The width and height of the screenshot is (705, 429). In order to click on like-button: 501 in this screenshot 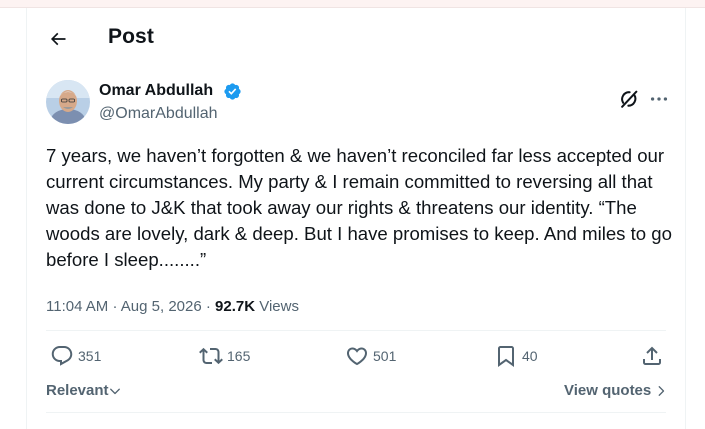, I will do `click(370, 356)`.